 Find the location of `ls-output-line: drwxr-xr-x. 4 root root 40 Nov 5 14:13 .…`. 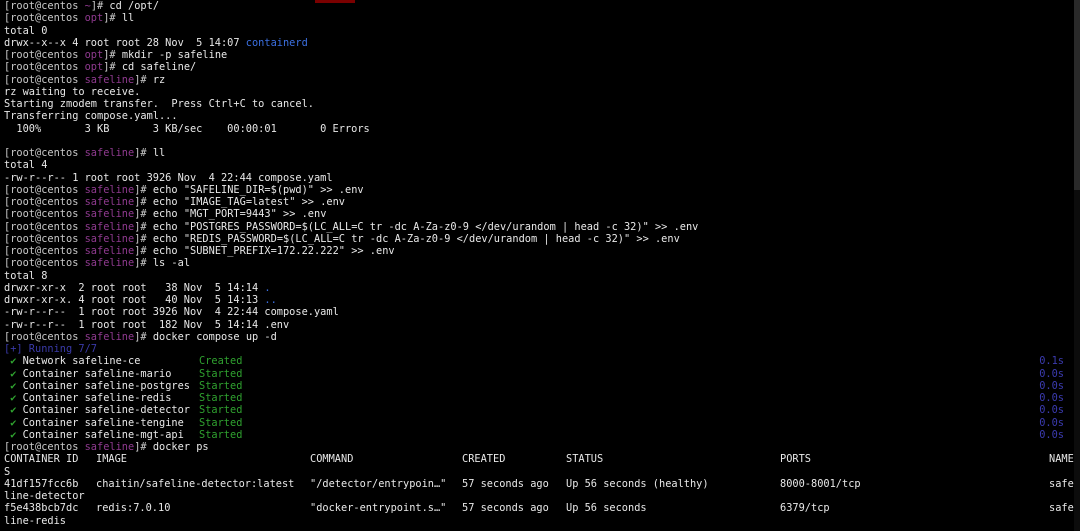

ls-output-line: drwxr-xr-x. 4 root root 40 Nov 5 14:13 .… is located at coordinates (539, 300).